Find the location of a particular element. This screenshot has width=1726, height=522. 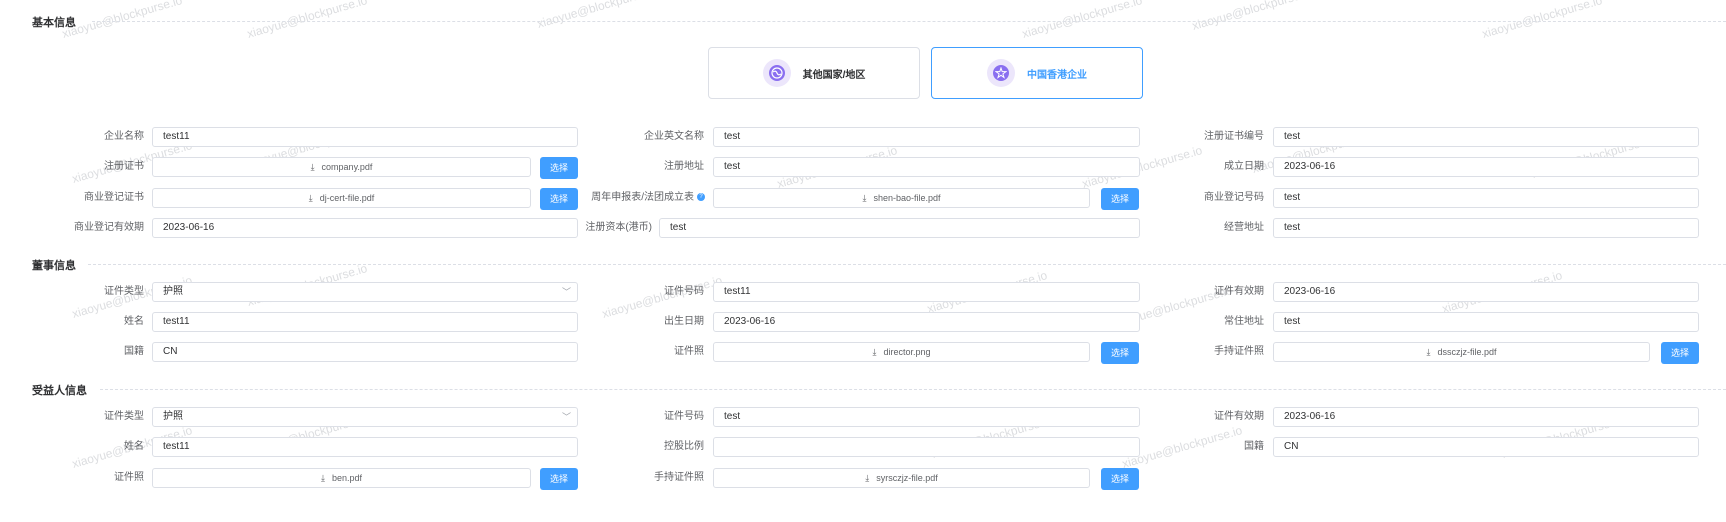

beneficiary-row-2: 姓名 test11 控股比例 国籍 CN is located at coordinates (863, 447).